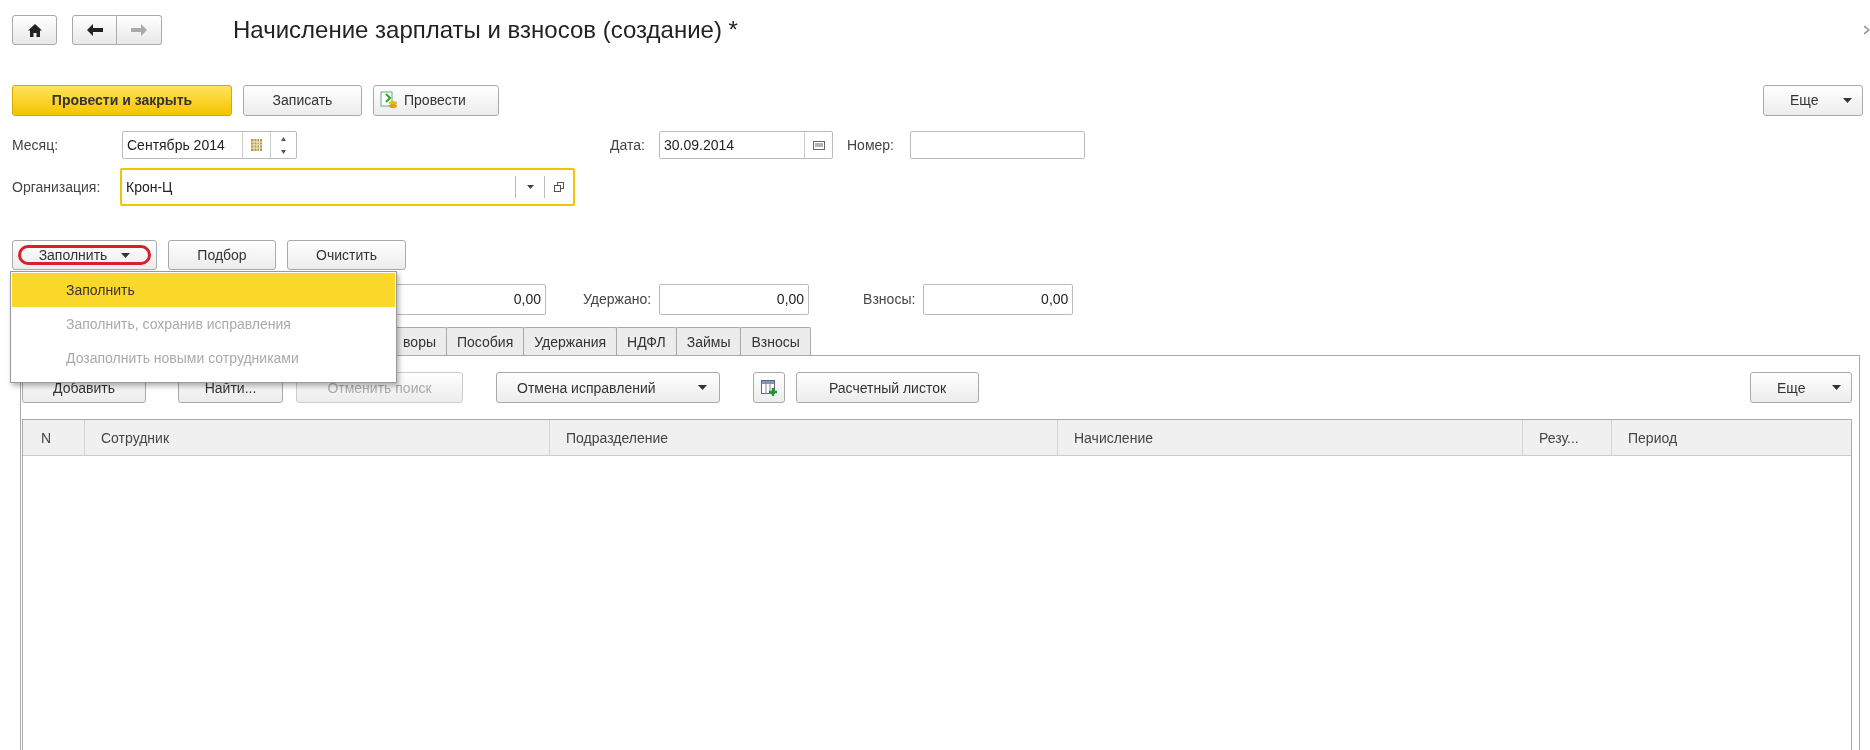 The image size is (1870, 750). Describe the element at coordinates (222, 255) in the screenshot. I see `toolbar-button: Подбор` at that location.